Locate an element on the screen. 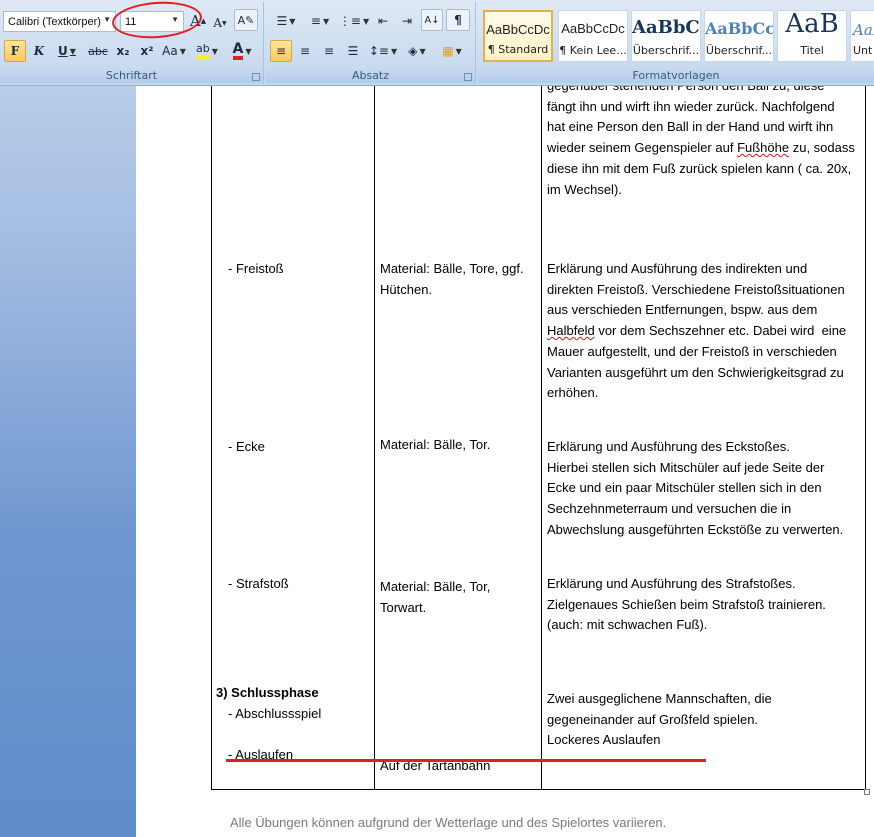 This screenshot has width=874, height=837. indent-icon: ⇥ is located at coordinates (407, 21).